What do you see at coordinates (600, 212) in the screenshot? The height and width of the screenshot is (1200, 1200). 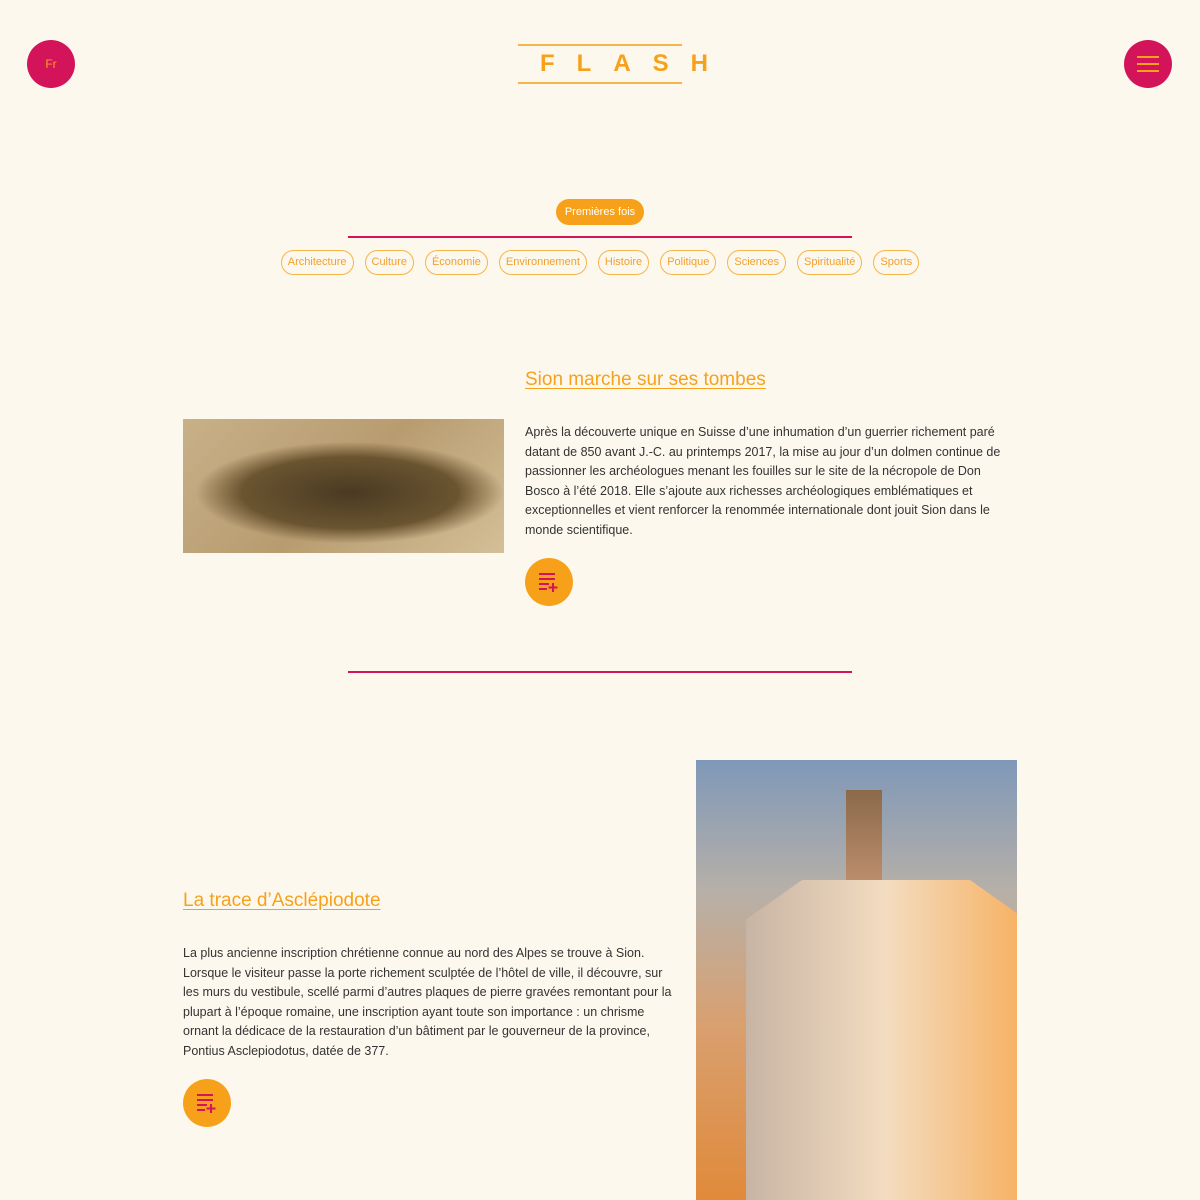 I see `featured-tag: Premières fois` at bounding box center [600, 212].